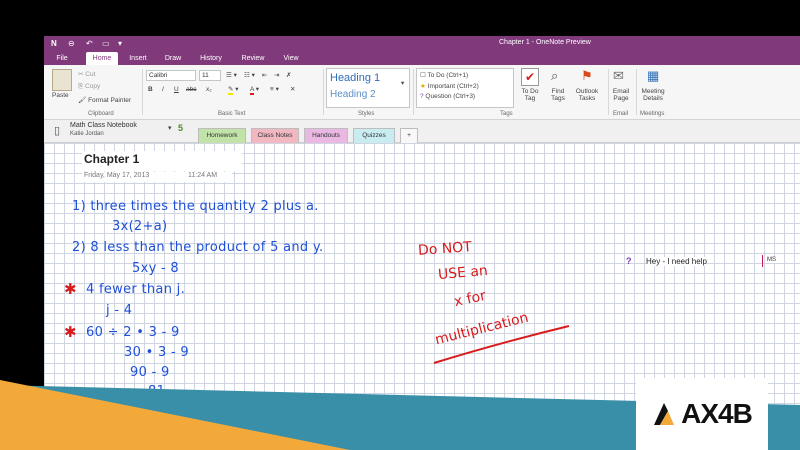  Describe the element at coordinates (717, 413) in the screenshot. I see `brand-logo-text: AX4B` at that location.